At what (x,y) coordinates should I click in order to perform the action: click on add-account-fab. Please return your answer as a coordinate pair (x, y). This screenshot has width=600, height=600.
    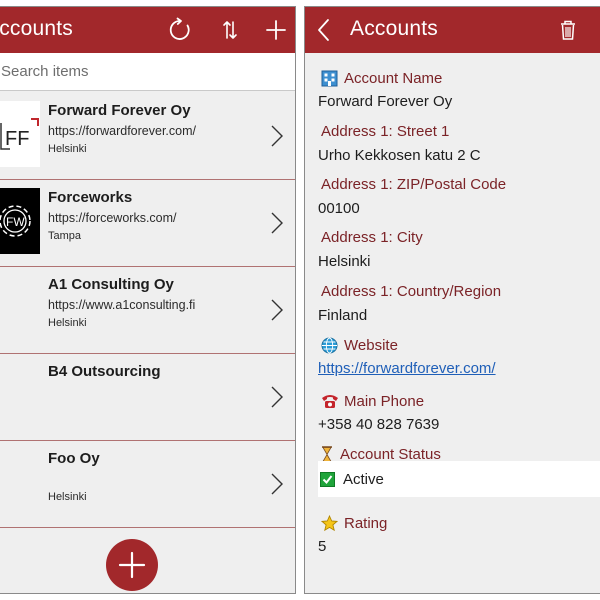
    Looking at the image, I should click on (132, 565).